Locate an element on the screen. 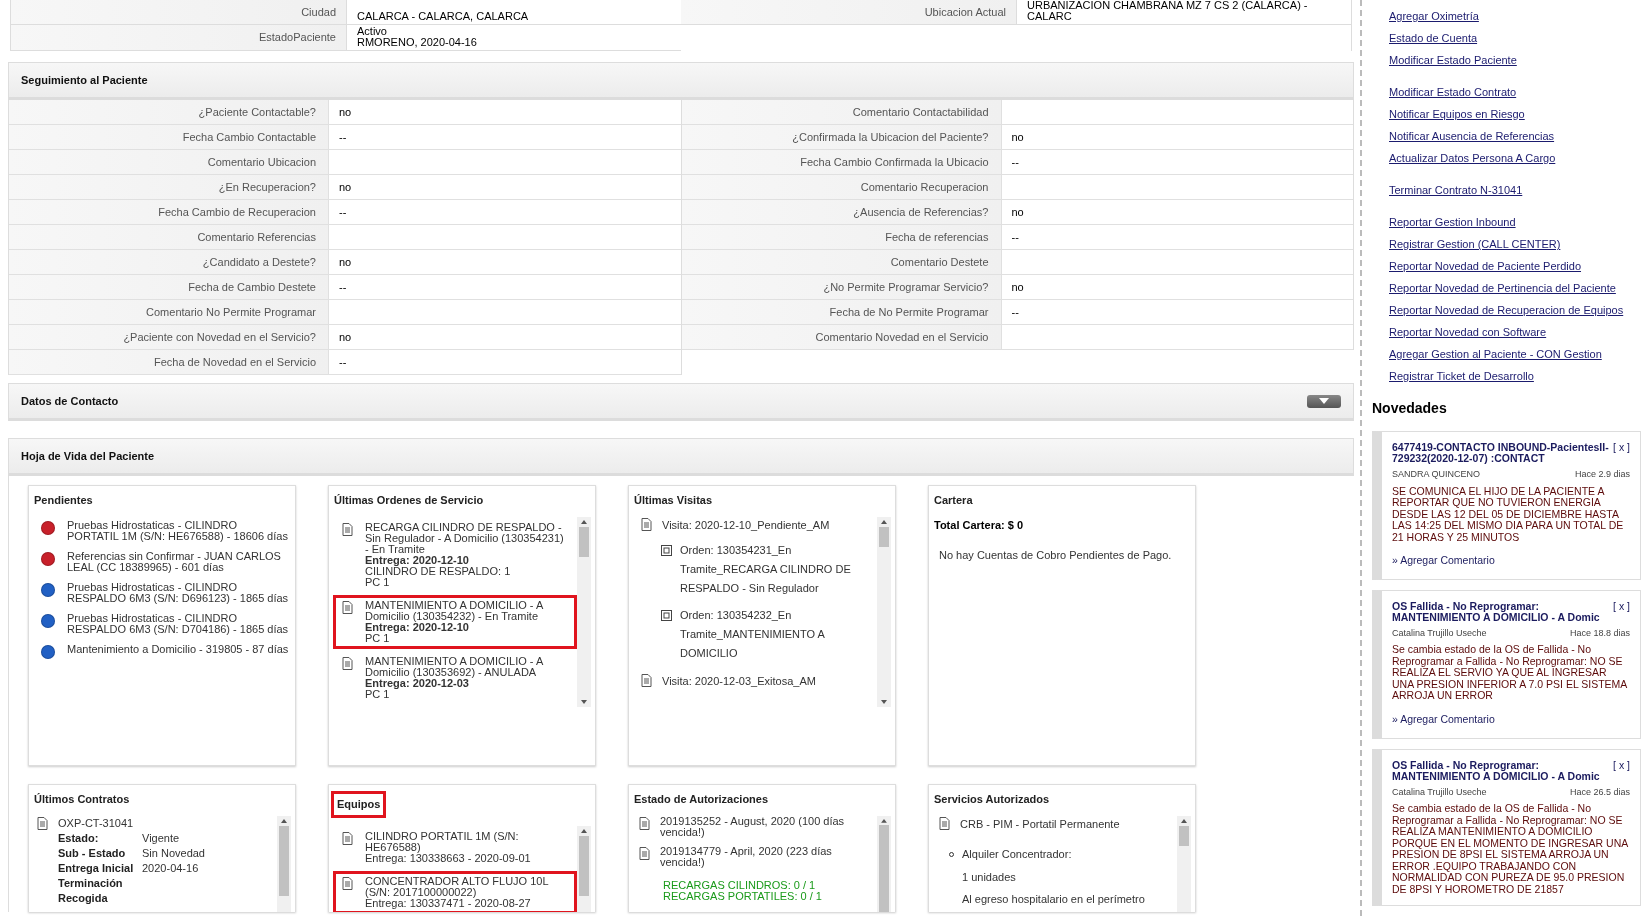  card-title: Cartera is located at coordinates (953, 500).